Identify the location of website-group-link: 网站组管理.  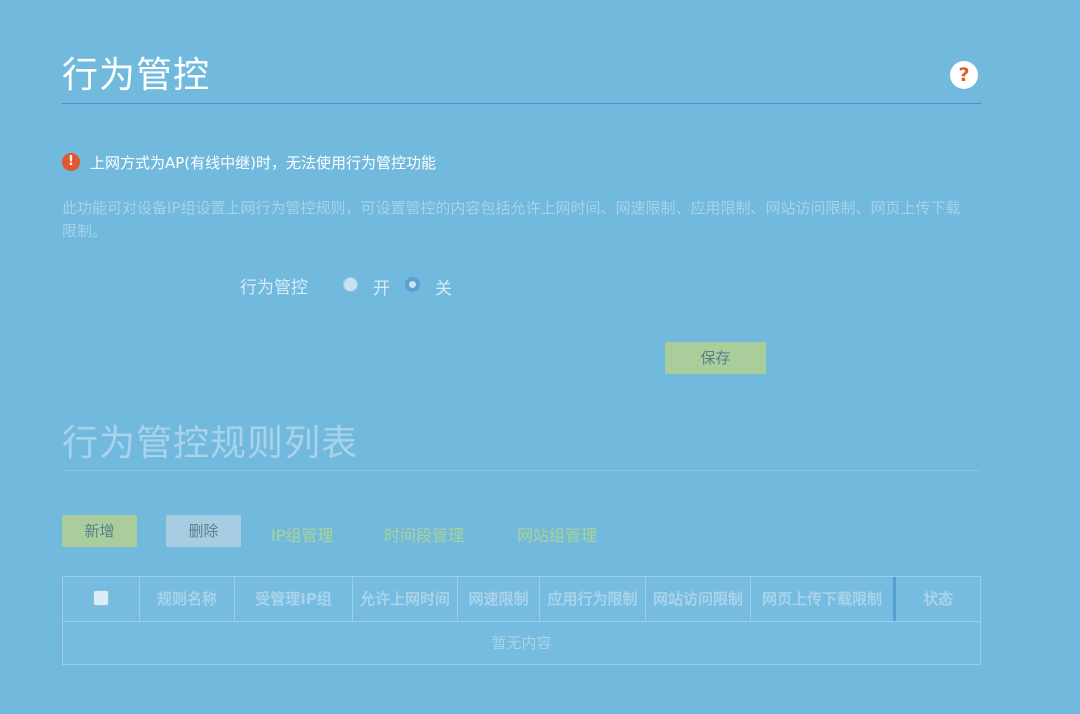
(557, 534).